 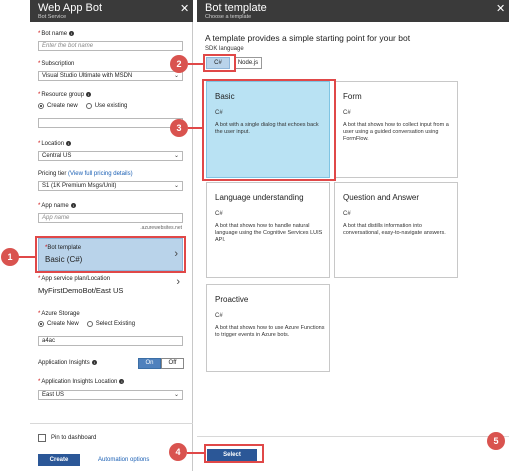 I want to click on resource-group-create-radio, so click(x=41, y=106).